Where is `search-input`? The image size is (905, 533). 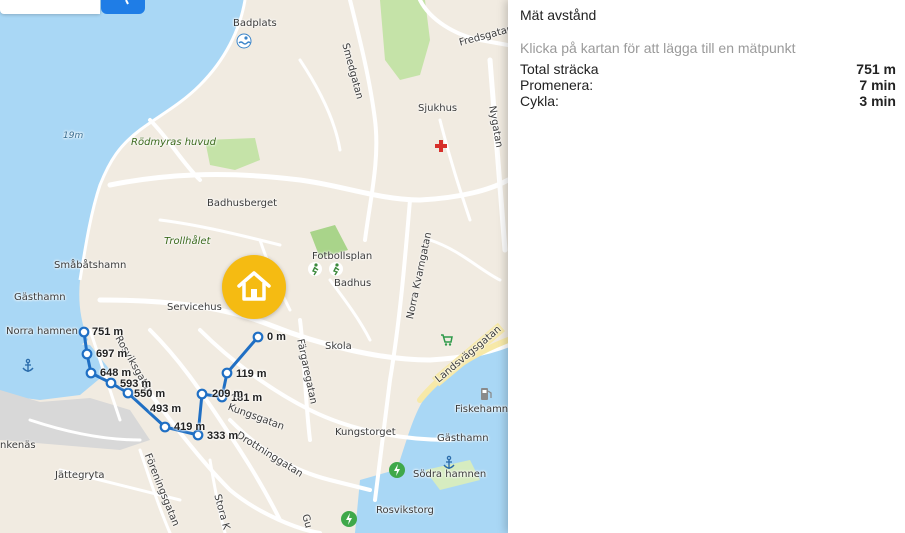 search-input is located at coordinates (50, 7).